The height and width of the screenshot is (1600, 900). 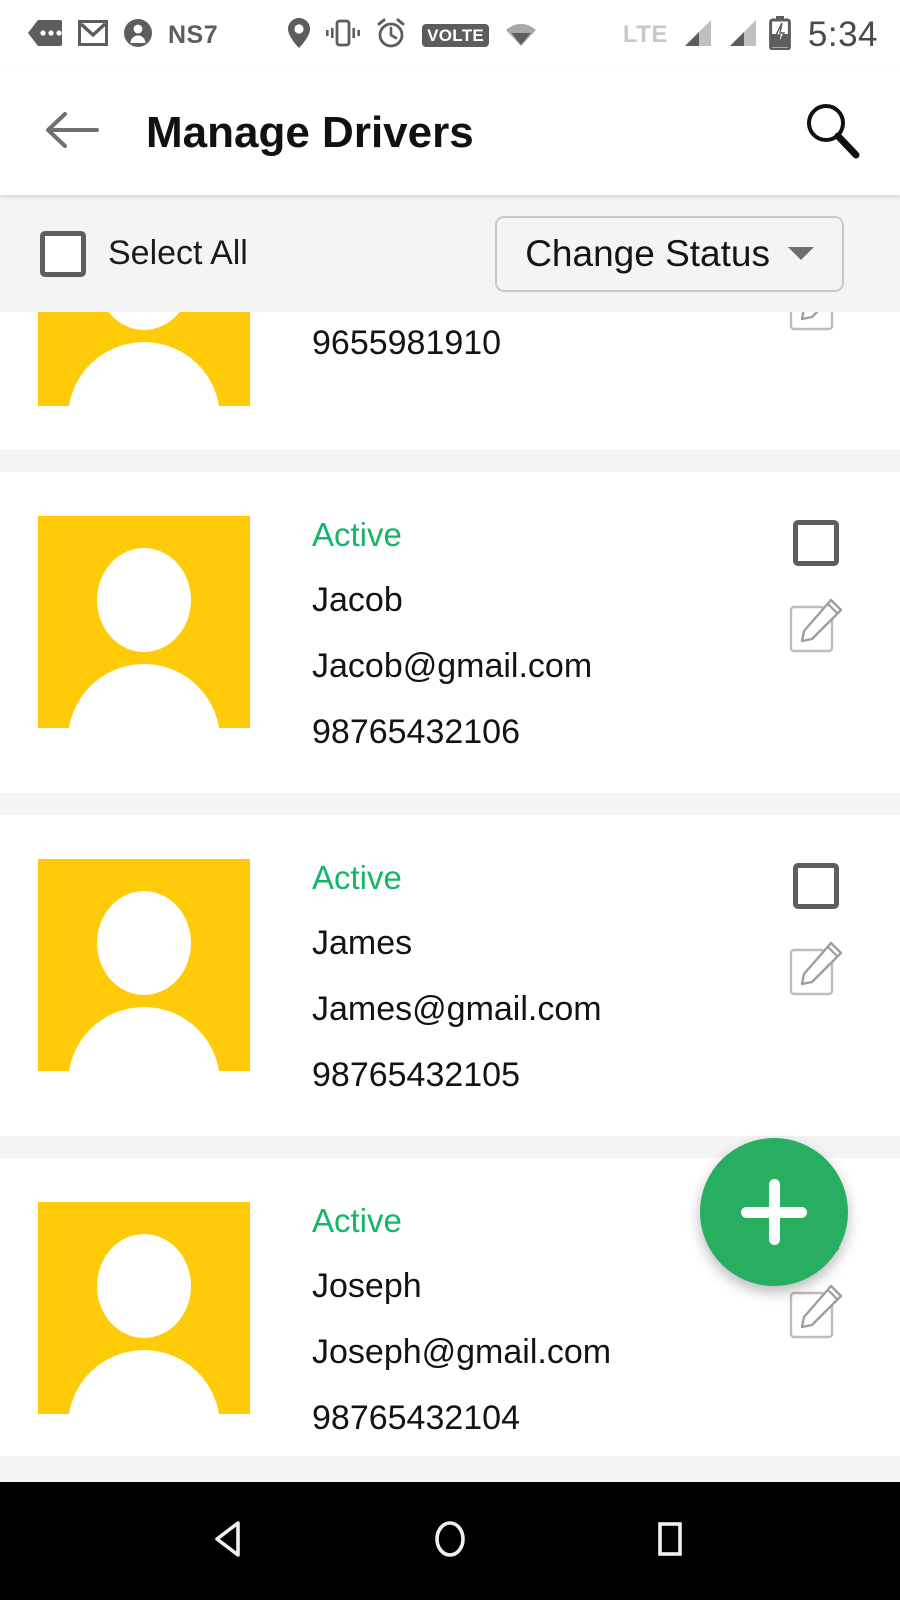 What do you see at coordinates (367, 1286) in the screenshot?
I see `driver-name: Joseph` at bounding box center [367, 1286].